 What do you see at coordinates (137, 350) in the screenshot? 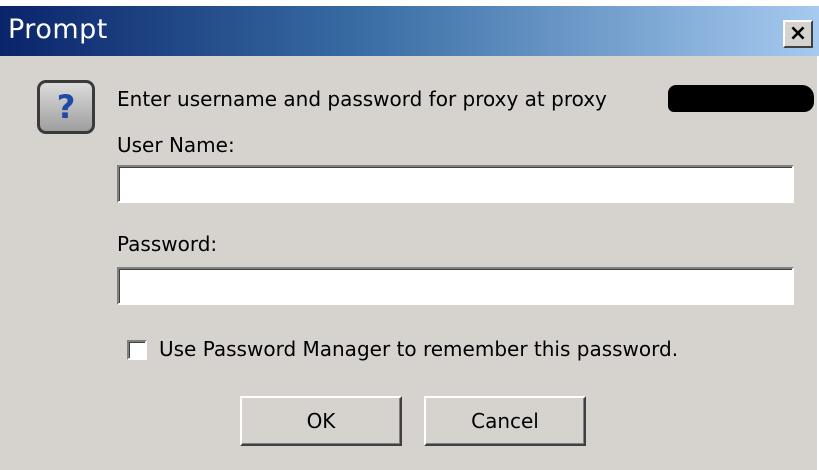
I see `remember-password-checkbox` at bounding box center [137, 350].